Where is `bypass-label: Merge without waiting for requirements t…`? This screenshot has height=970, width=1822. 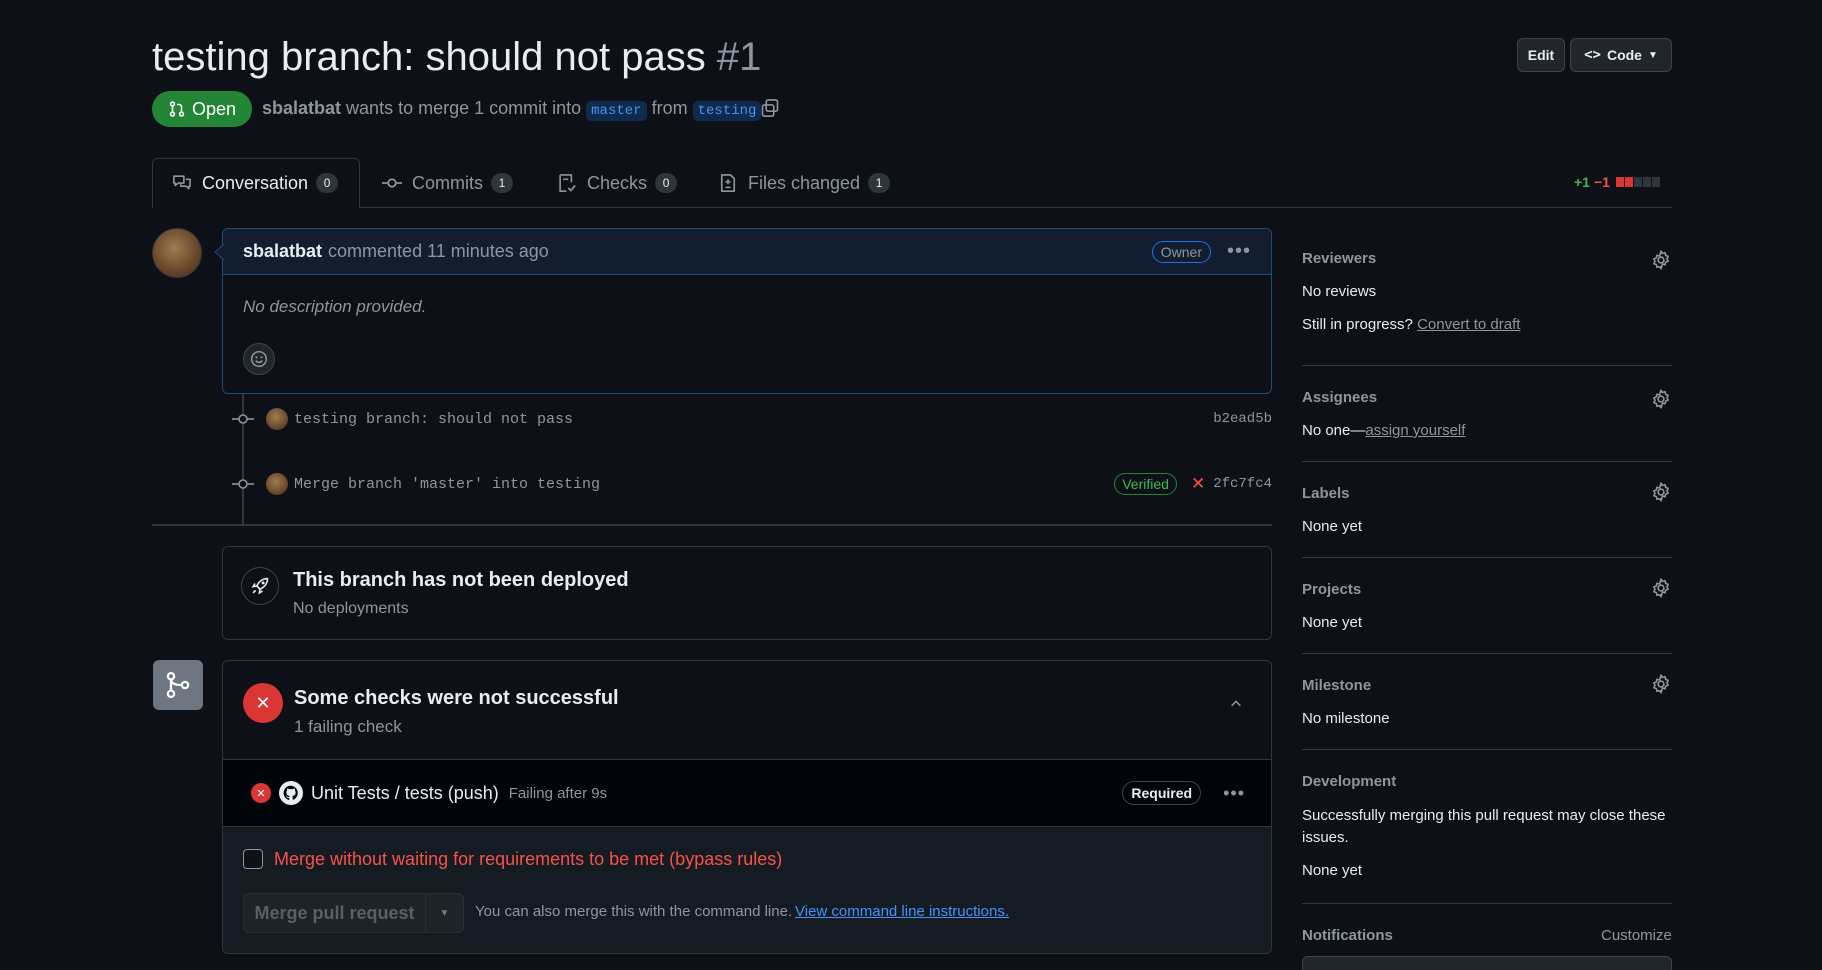
bypass-label: Merge without waiting for requirements t… is located at coordinates (528, 859).